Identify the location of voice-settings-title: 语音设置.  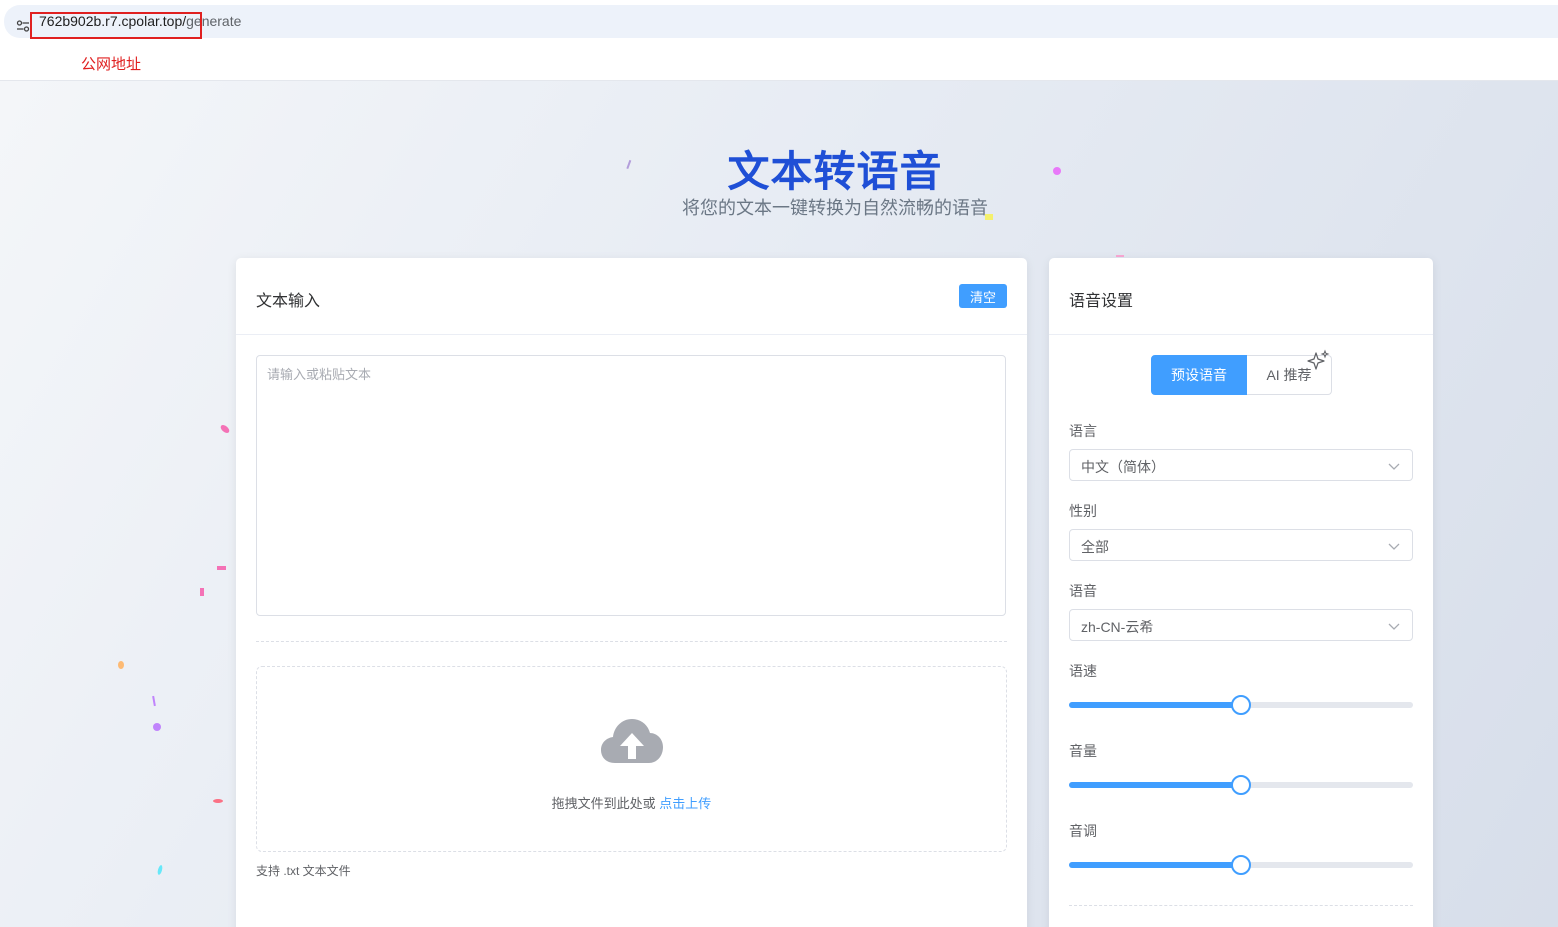
(1101, 301).